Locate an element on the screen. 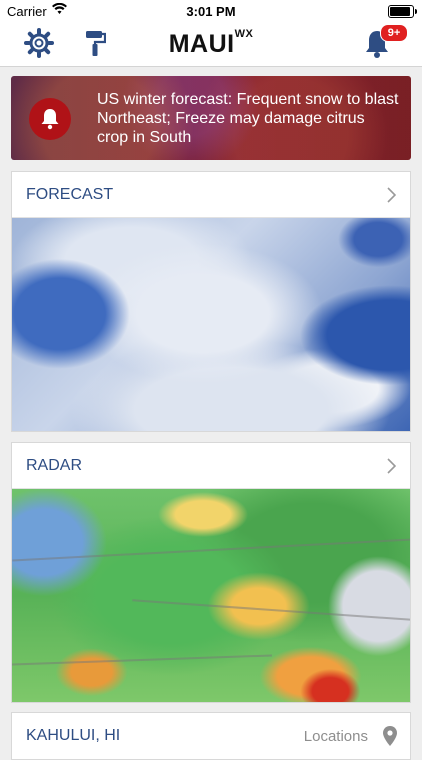 This screenshot has height=760, width=422. radar-card-header: RADAR is located at coordinates (211, 466).